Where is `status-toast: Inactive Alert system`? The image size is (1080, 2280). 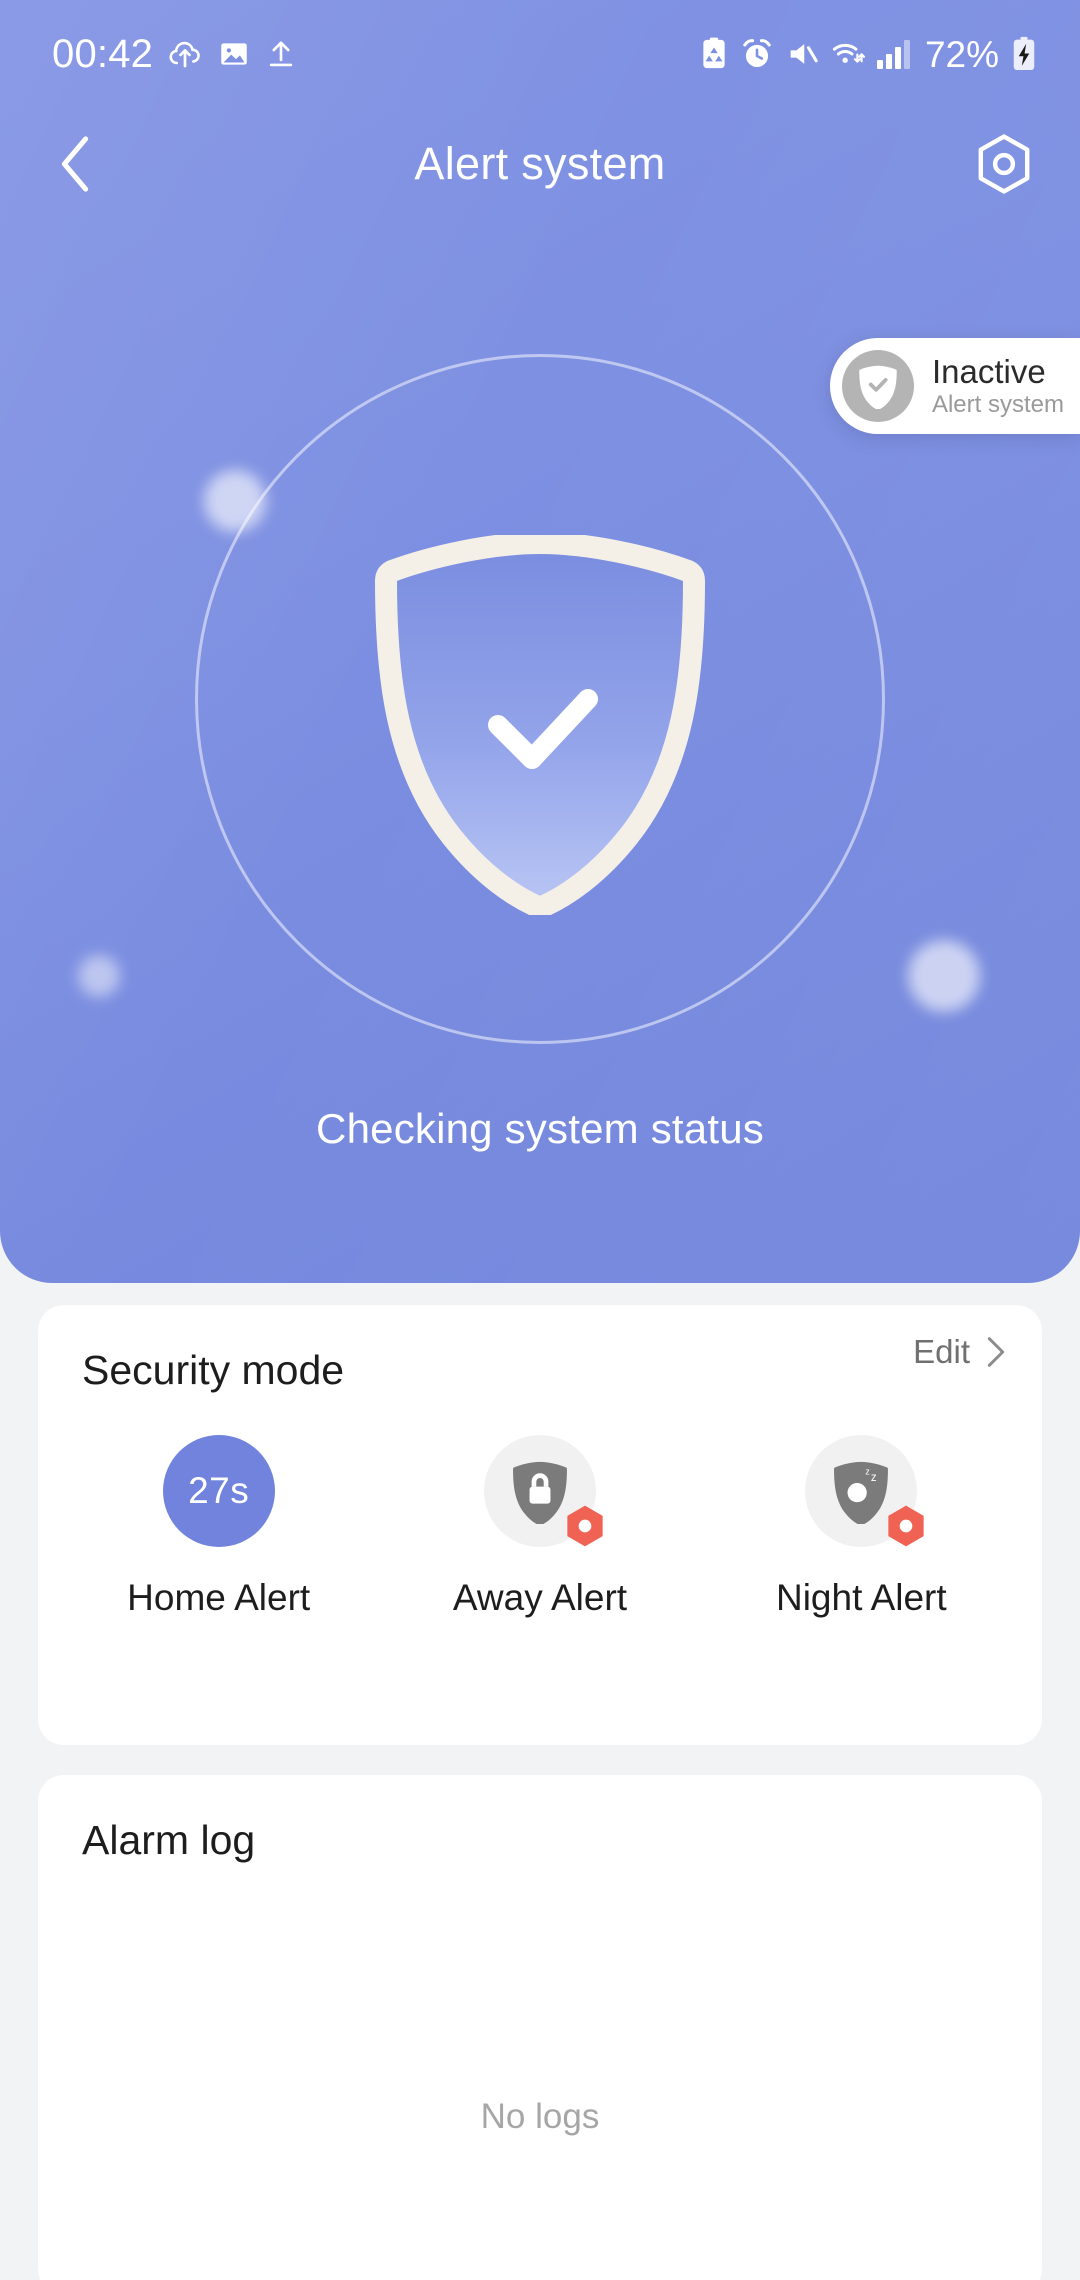
status-toast: Inactive Alert system is located at coordinates (954, 386).